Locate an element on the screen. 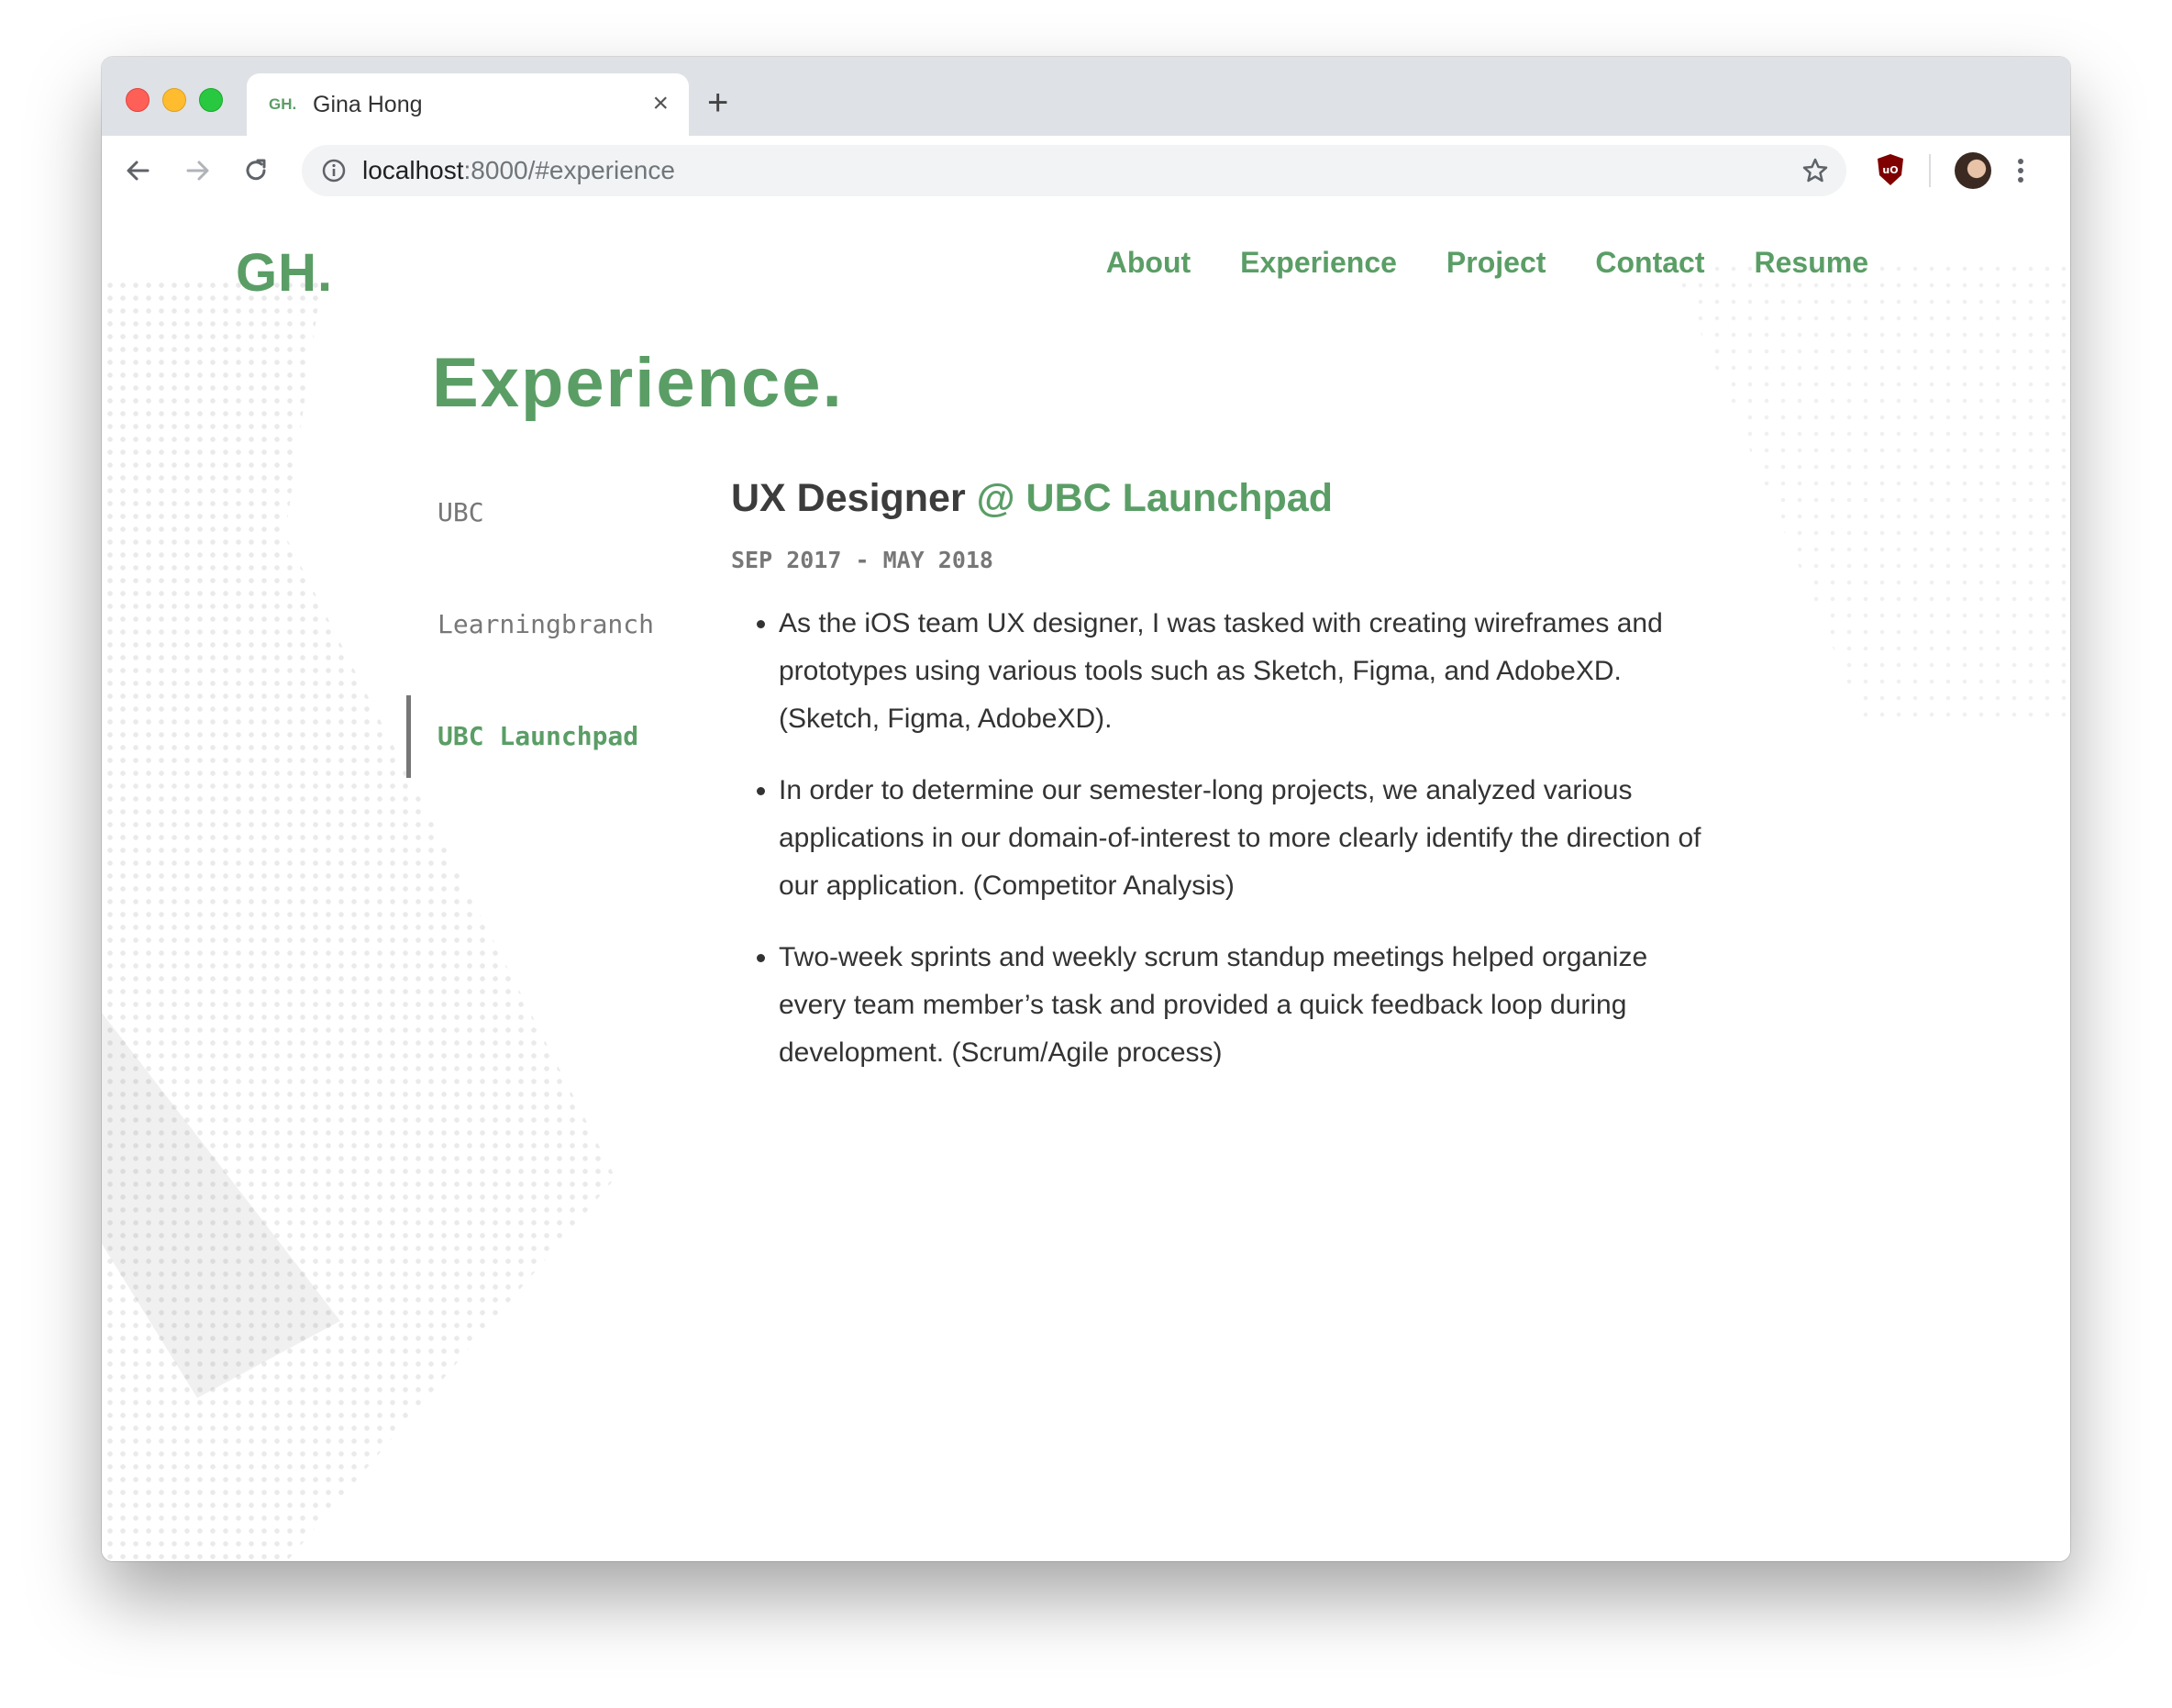 The height and width of the screenshot is (1708, 2172). nav-experience: Experience is located at coordinates (1319, 263).